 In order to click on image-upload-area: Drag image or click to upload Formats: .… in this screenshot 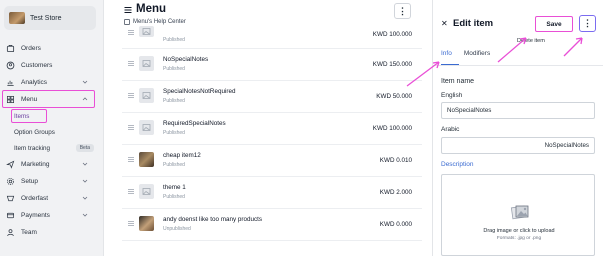, I will do `click(518, 215)`.